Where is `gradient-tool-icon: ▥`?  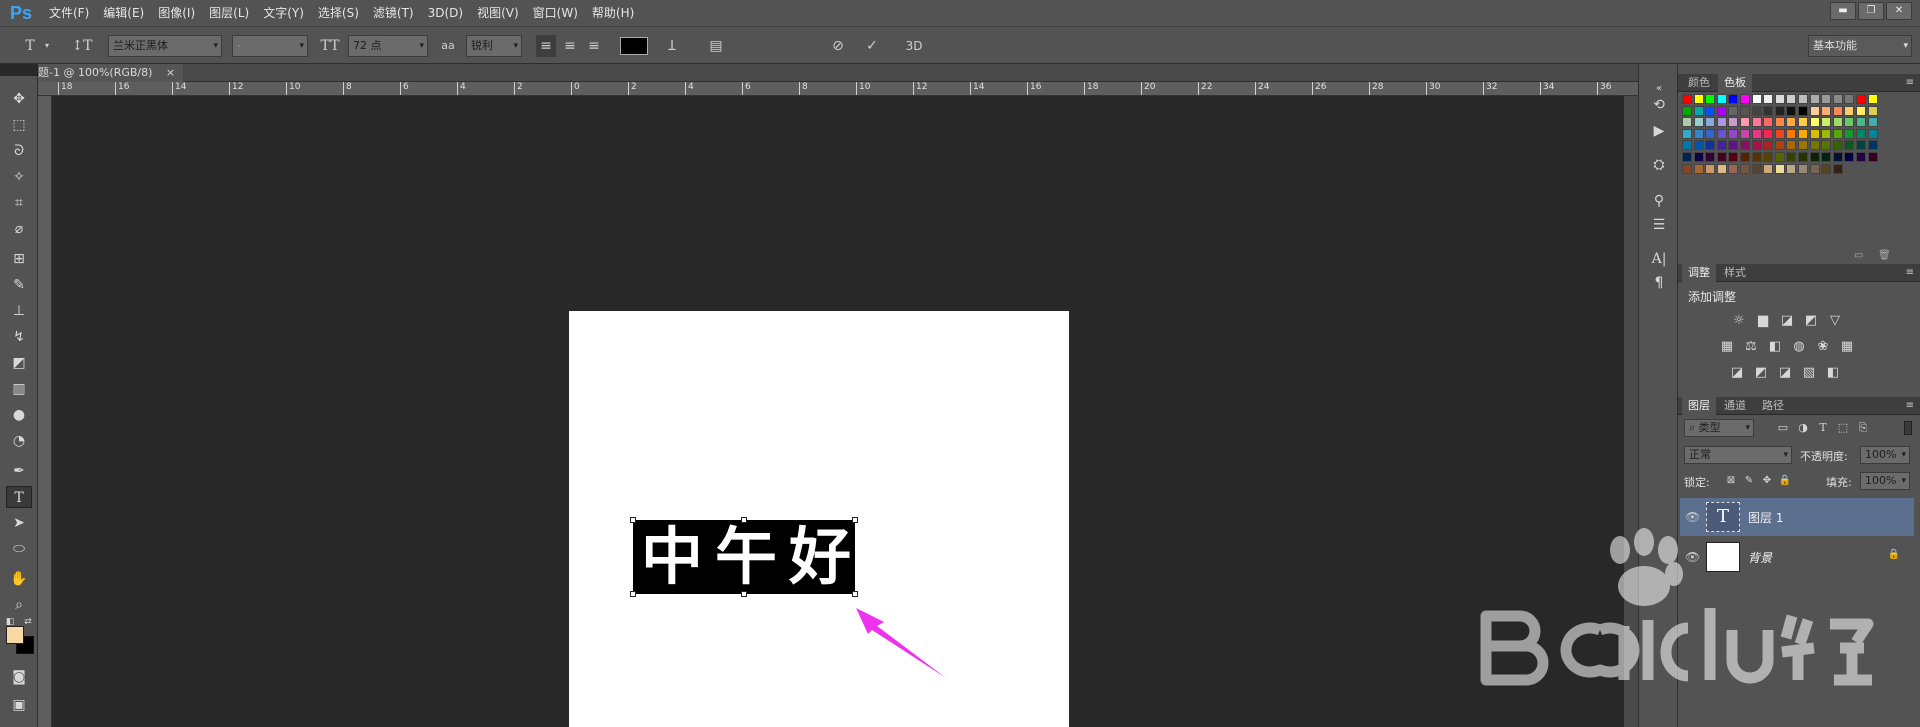 gradient-tool-icon: ▥ is located at coordinates (19, 389).